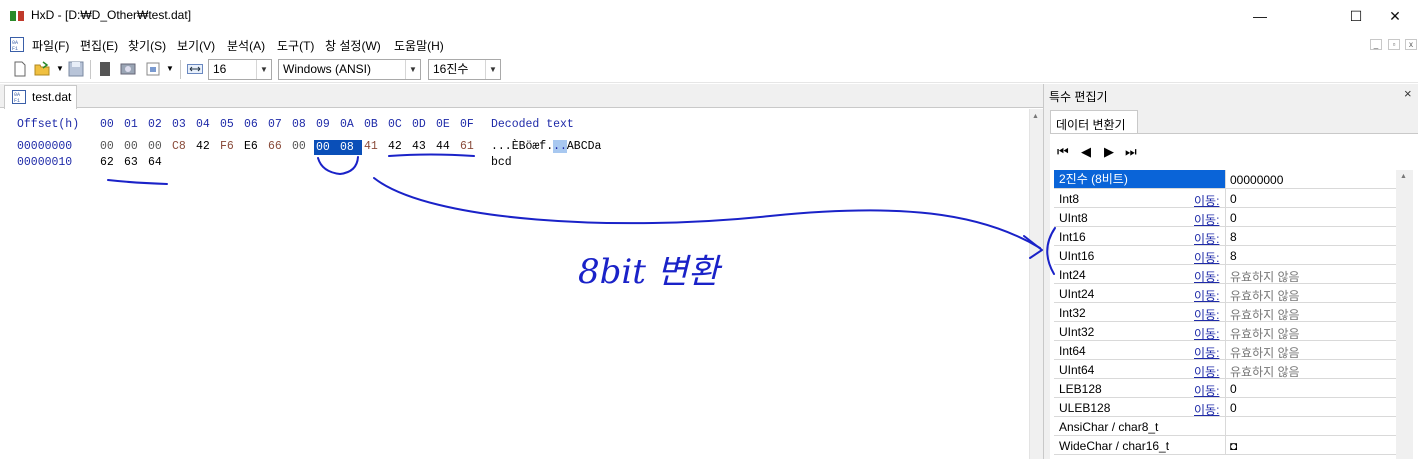  Describe the element at coordinates (1036, 284) in the screenshot. I see `vertical-scrollbar: ▲` at that location.